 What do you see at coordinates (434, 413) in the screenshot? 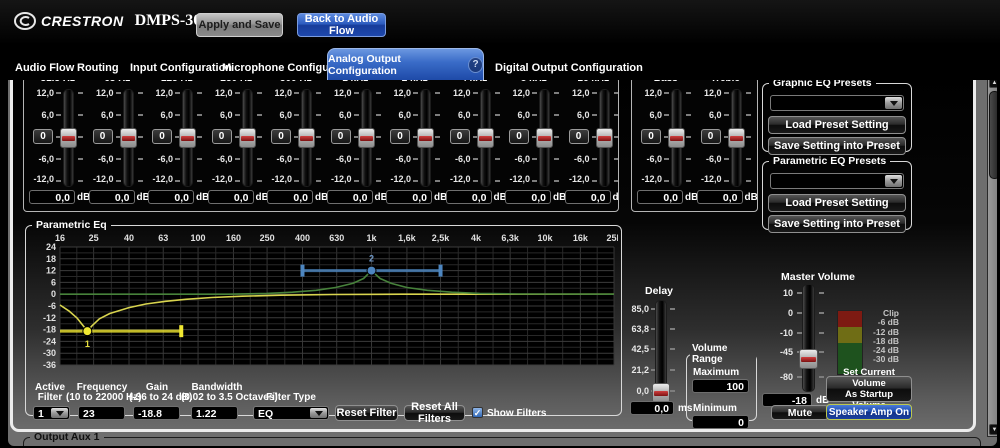
I see `reset-all-filters-button: Reset All Filters` at bounding box center [434, 413].